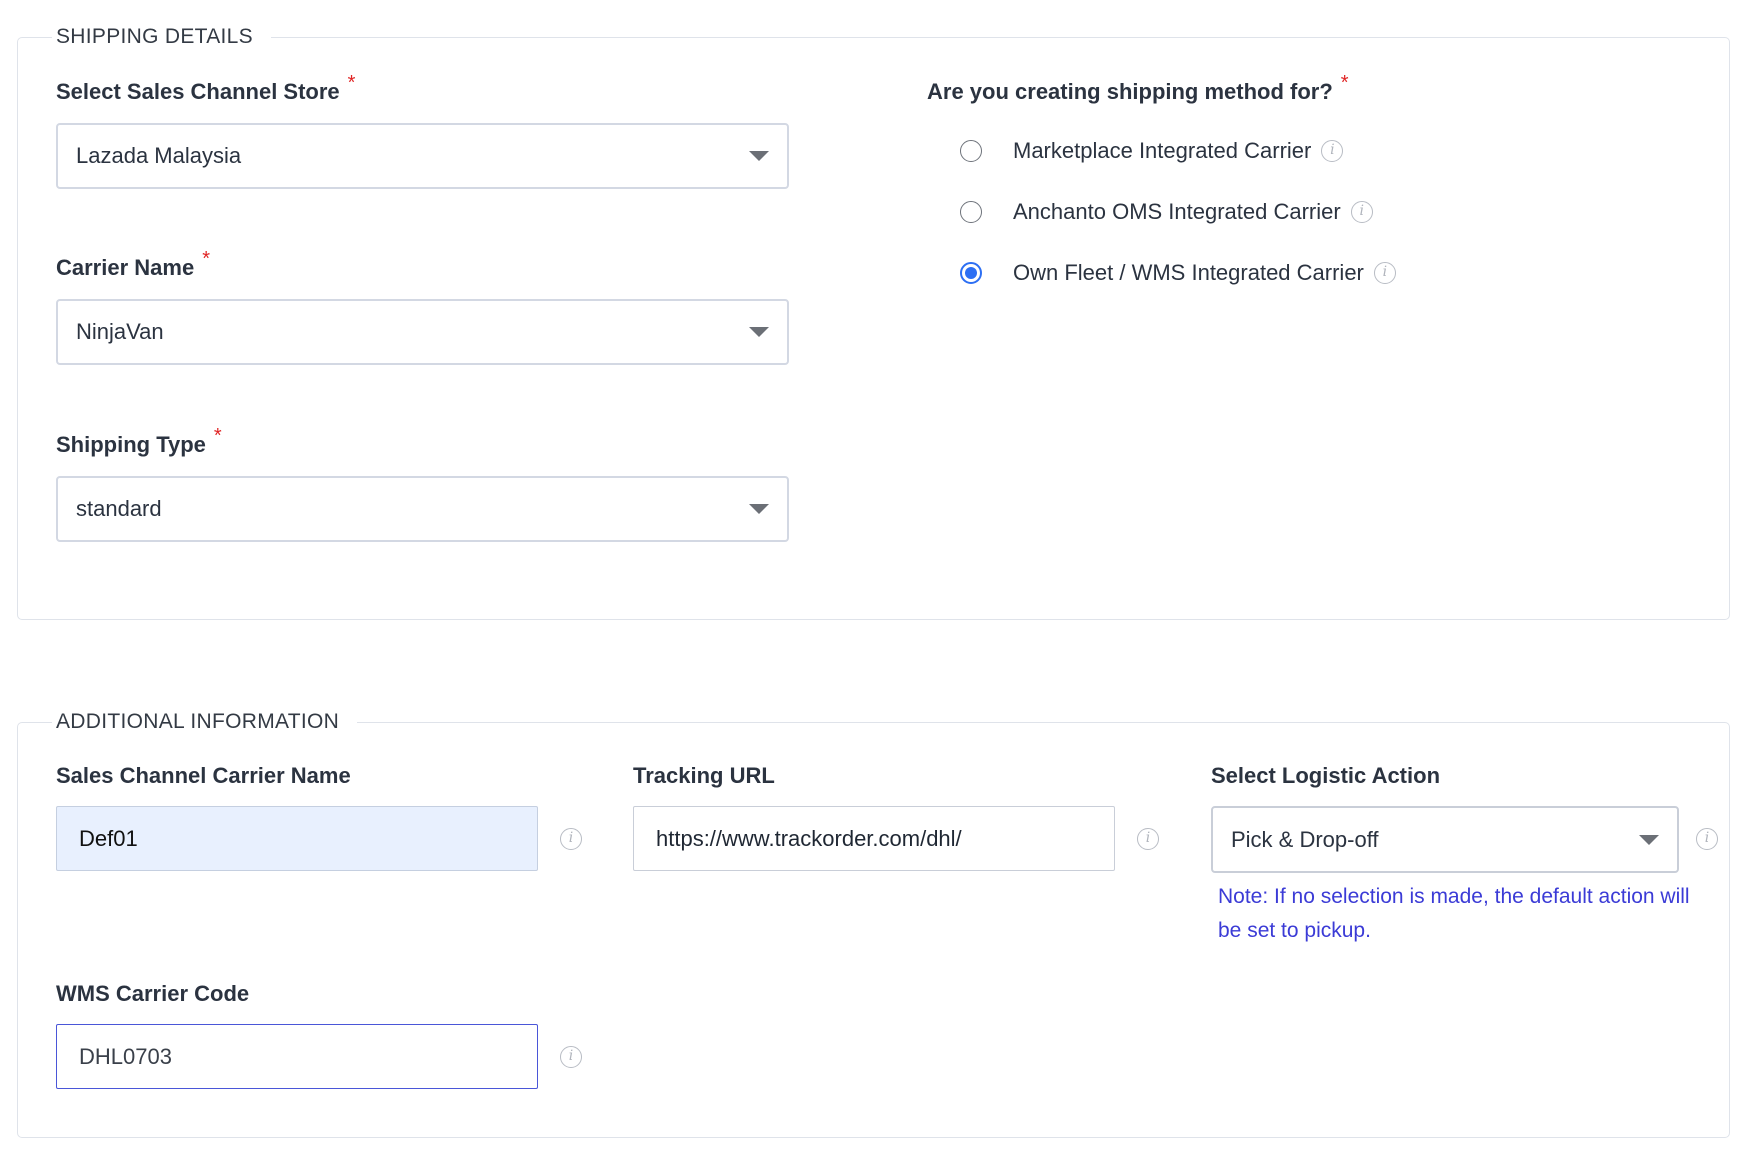 The height and width of the screenshot is (1160, 1746). I want to click on carrier-name-label: Carrier Name *, so click(133, 264).